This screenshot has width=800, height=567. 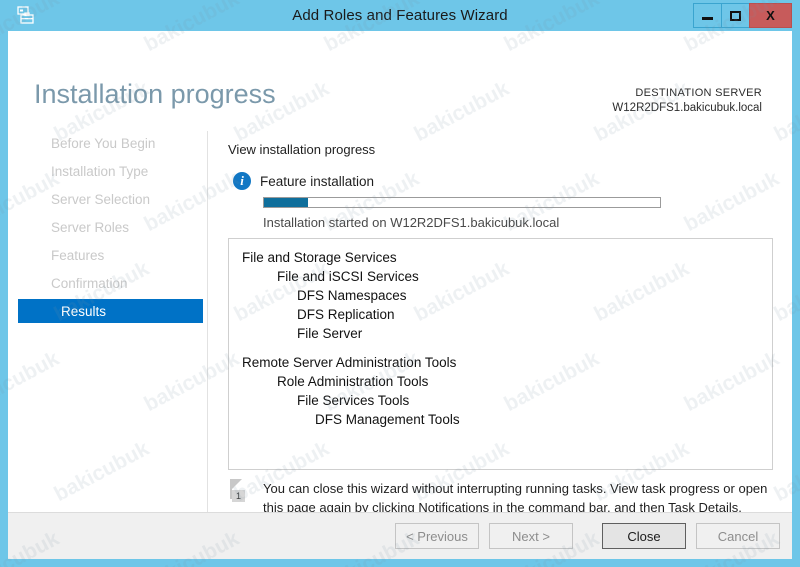 What do you see at coordinates (330, 333) in the screenshot?
I see `tree-item: File Server` at bounding box center [330, 333].